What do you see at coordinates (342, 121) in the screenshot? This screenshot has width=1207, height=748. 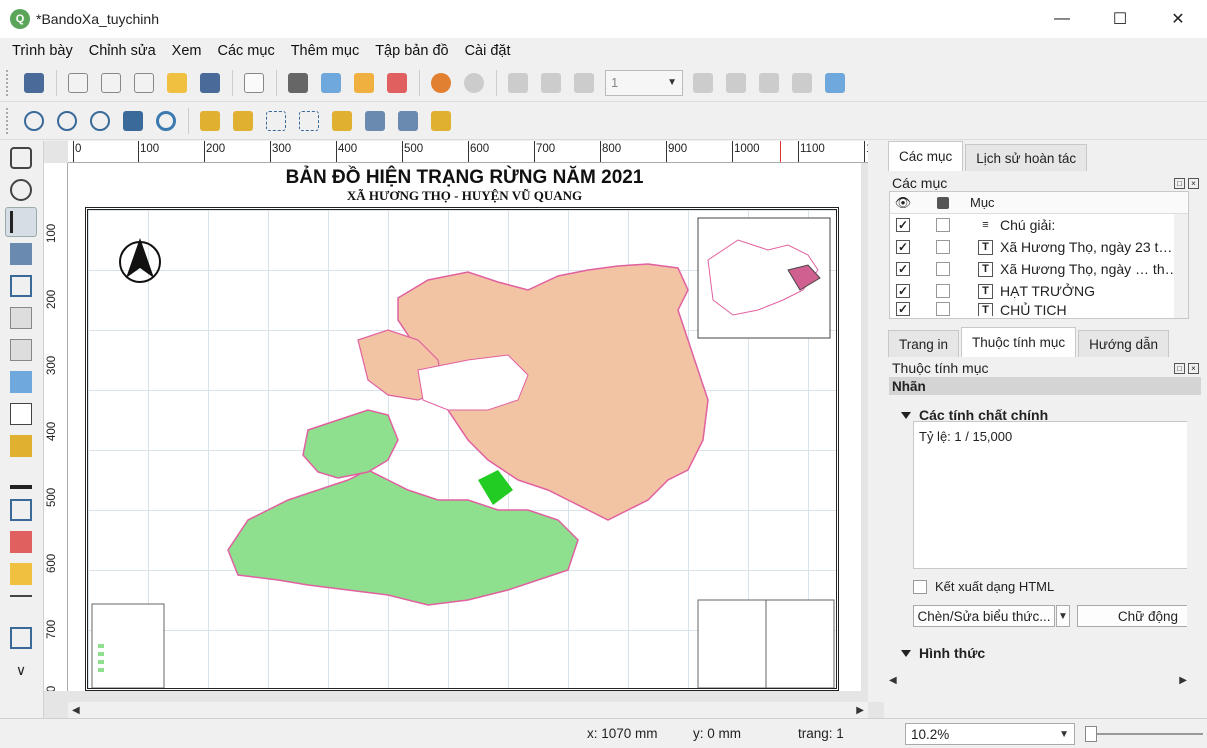 I see `raise-button` at bounding box center [342, 121].